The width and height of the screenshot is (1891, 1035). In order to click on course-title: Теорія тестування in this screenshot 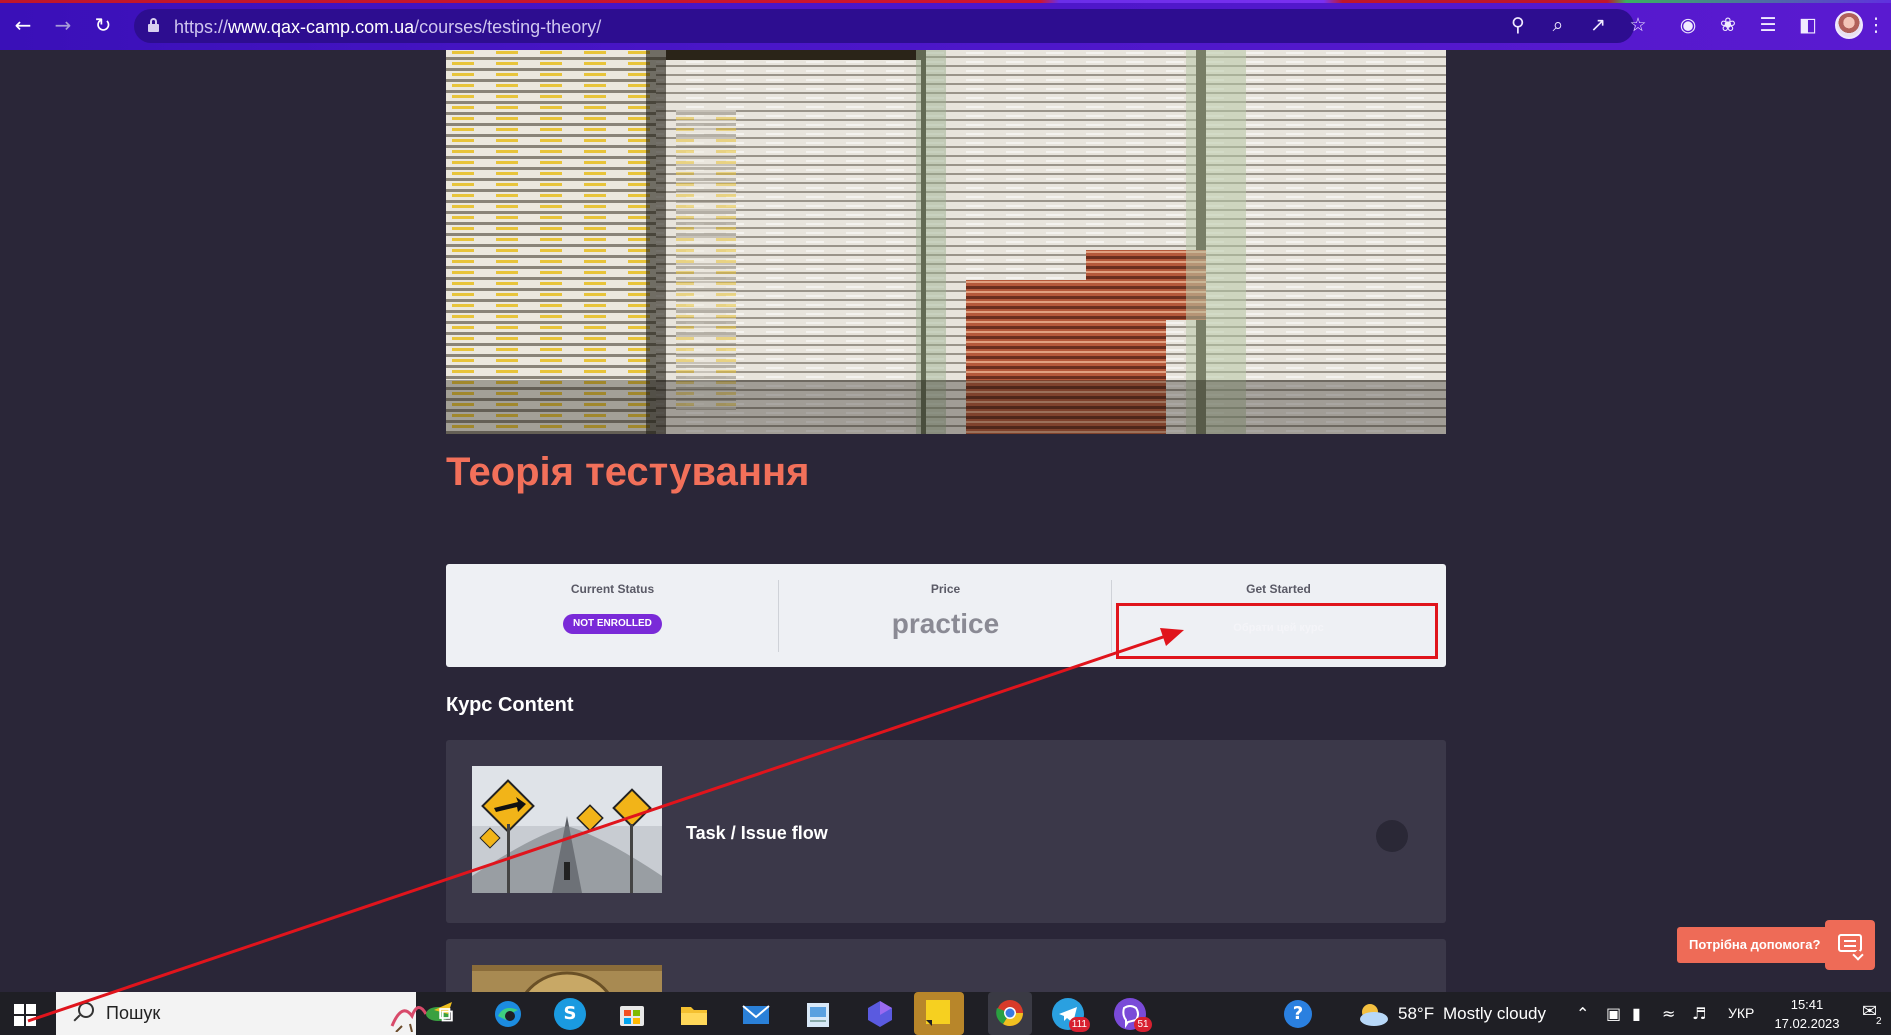, I will do `click(628, 472)`.